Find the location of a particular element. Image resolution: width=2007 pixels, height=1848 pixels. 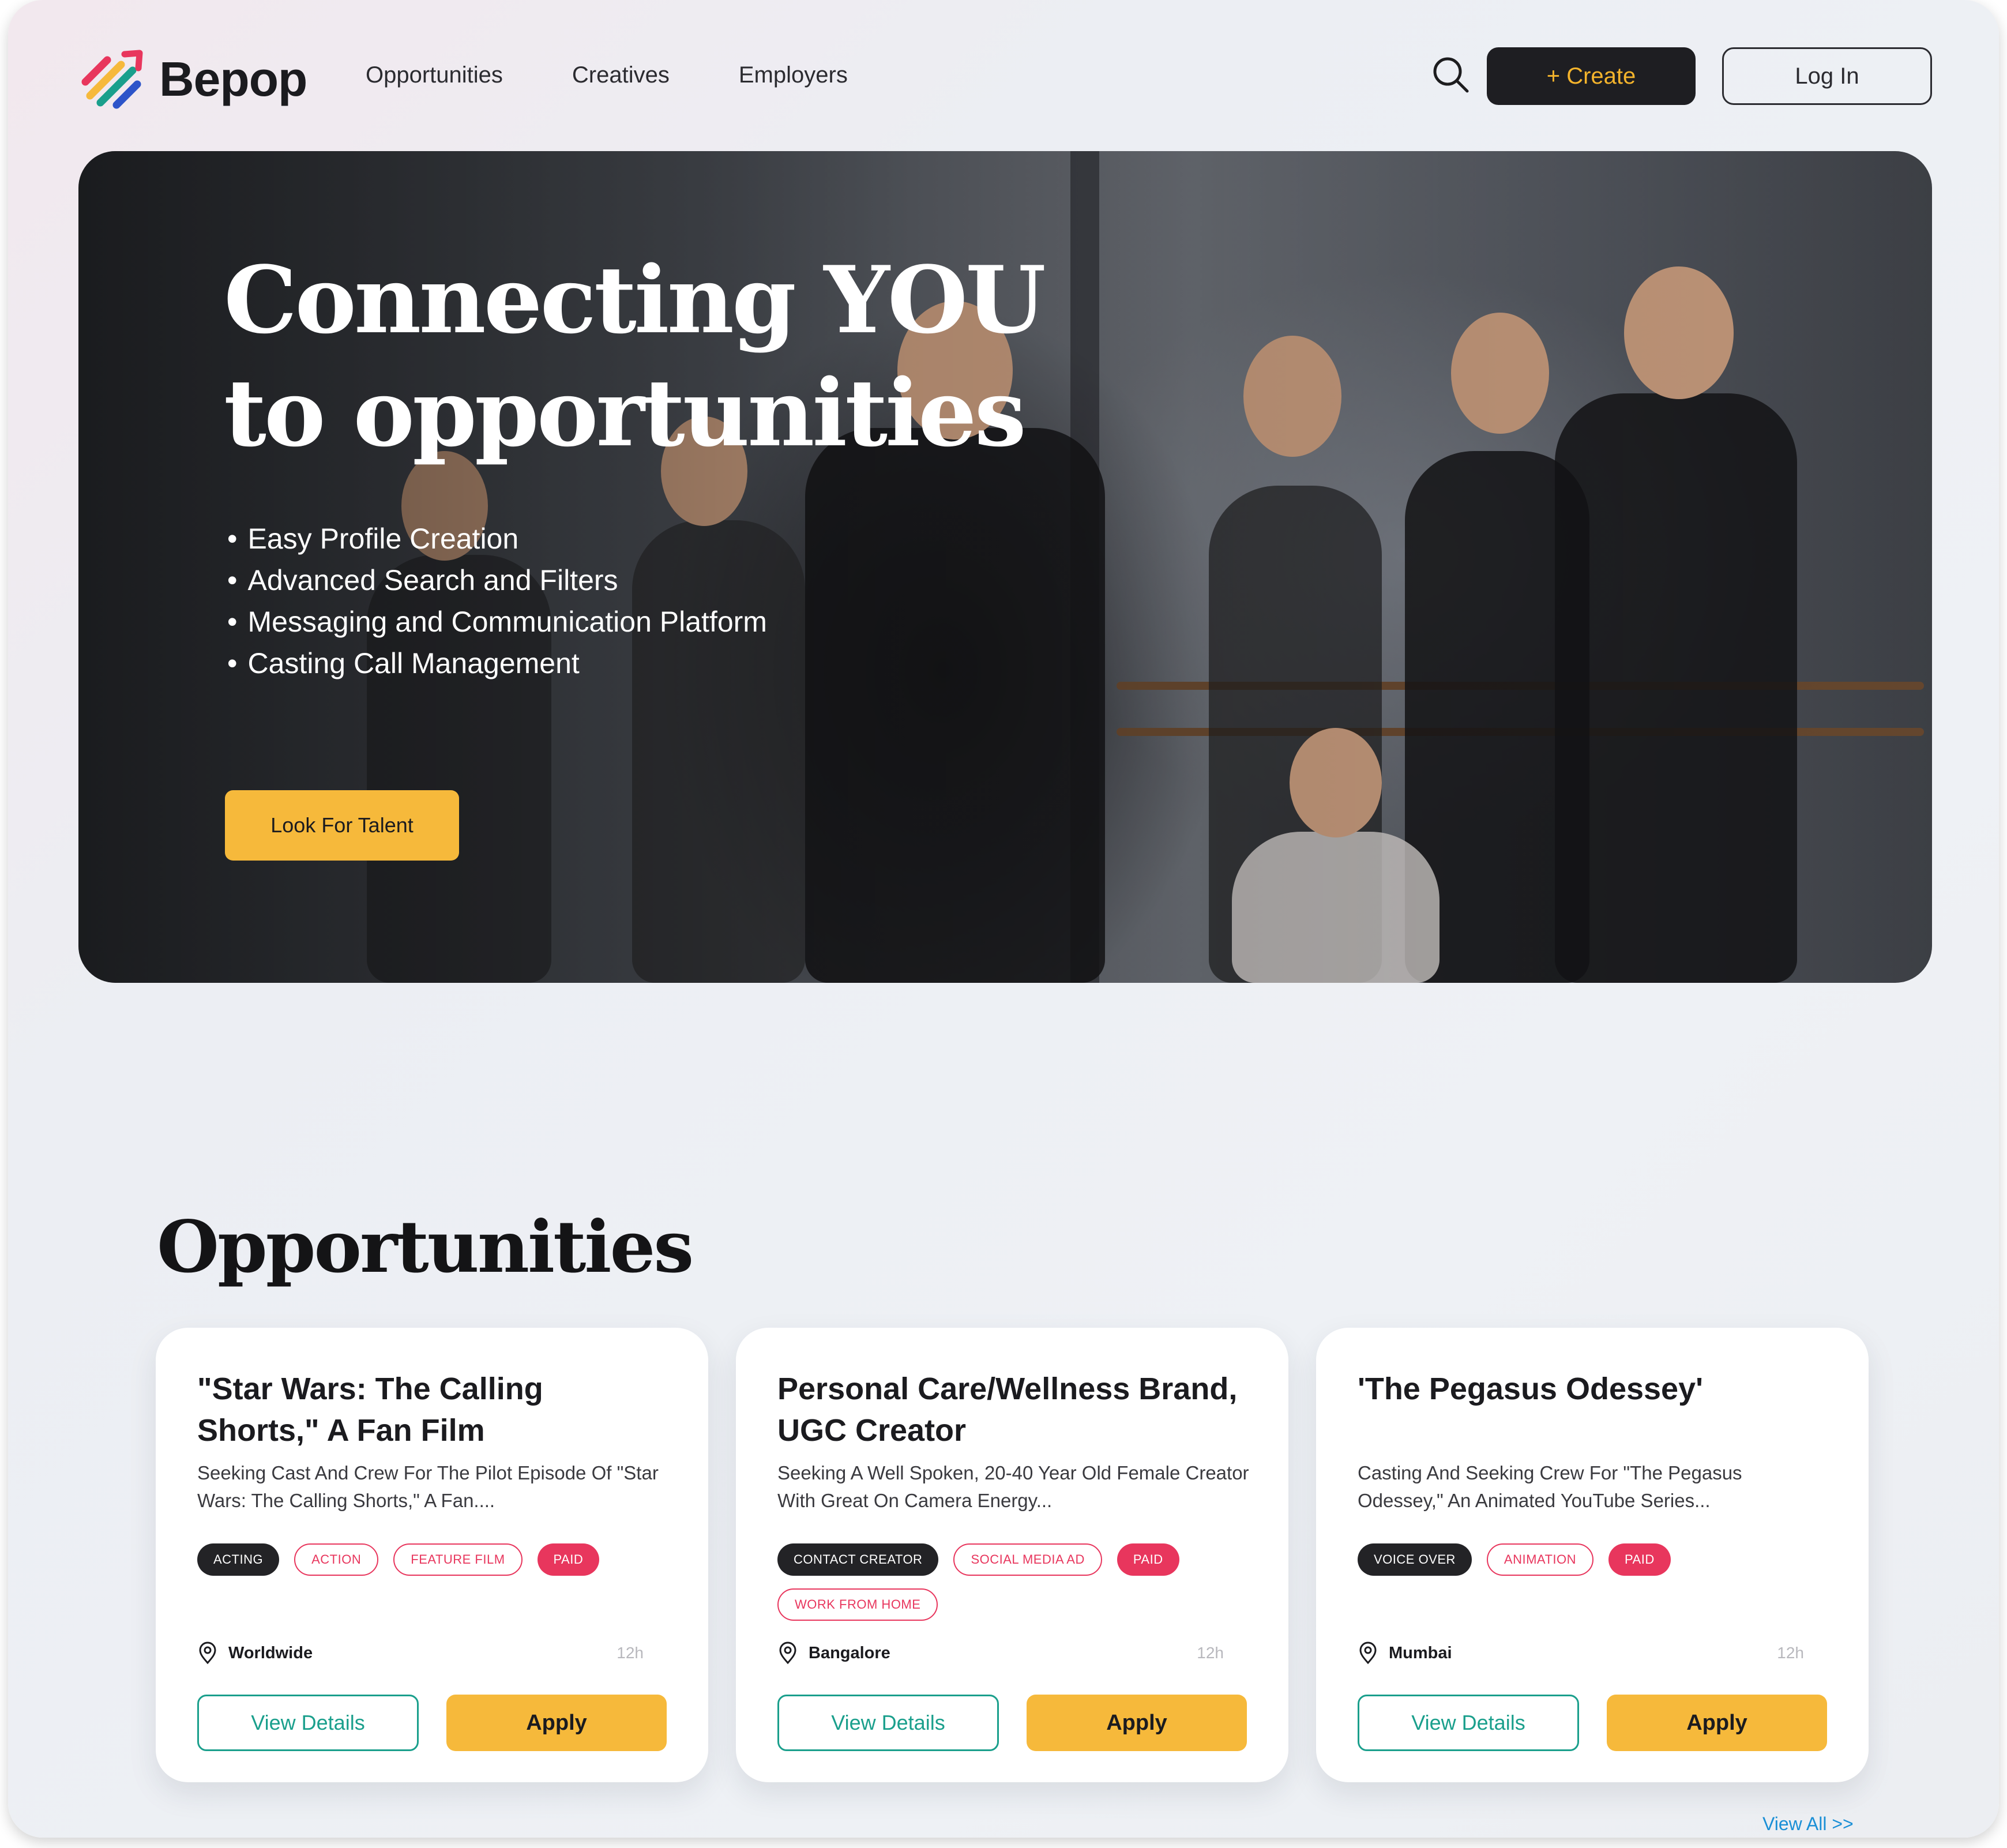

hero-title-line1: Connecting YOU is located at coordinates (635, 300).